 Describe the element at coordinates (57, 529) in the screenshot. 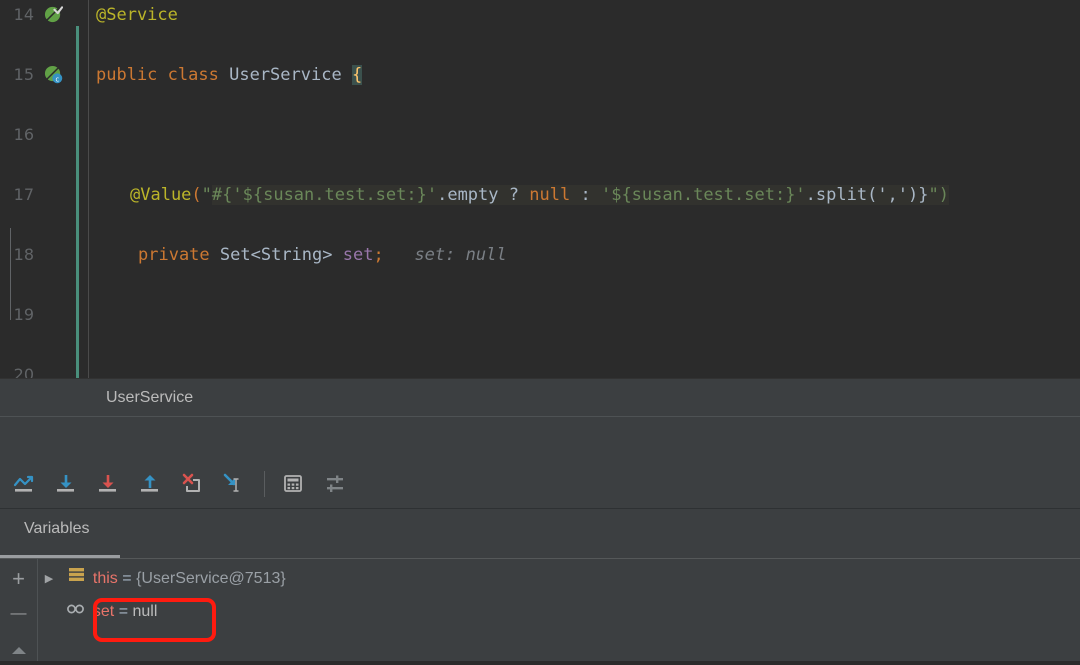

I see `tab-variables: Variables` at that location.